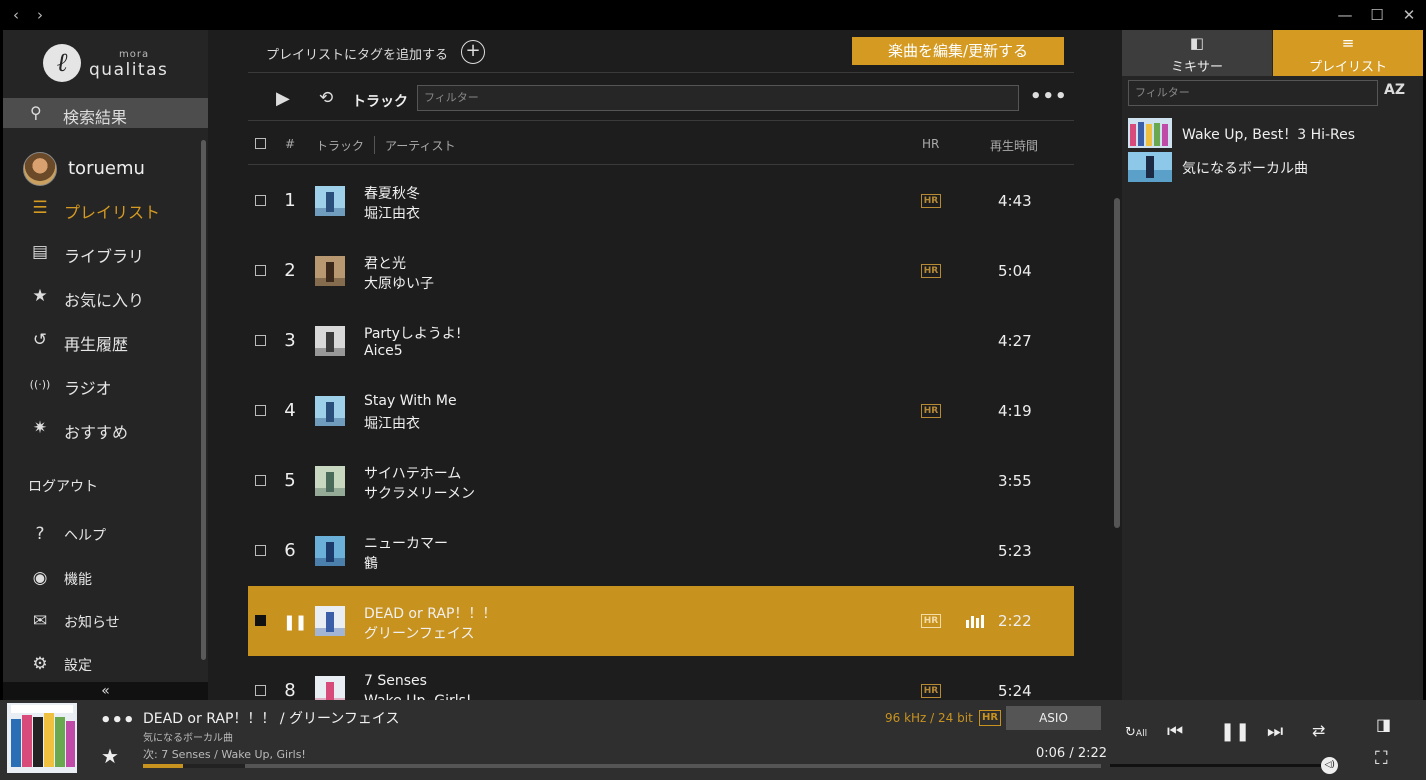 The height and width of the screenshot is (780, 1426). Describe the element at coordinates (413, 334) in the screenshot. I see `track-title: Partyしようよ!` at that location.